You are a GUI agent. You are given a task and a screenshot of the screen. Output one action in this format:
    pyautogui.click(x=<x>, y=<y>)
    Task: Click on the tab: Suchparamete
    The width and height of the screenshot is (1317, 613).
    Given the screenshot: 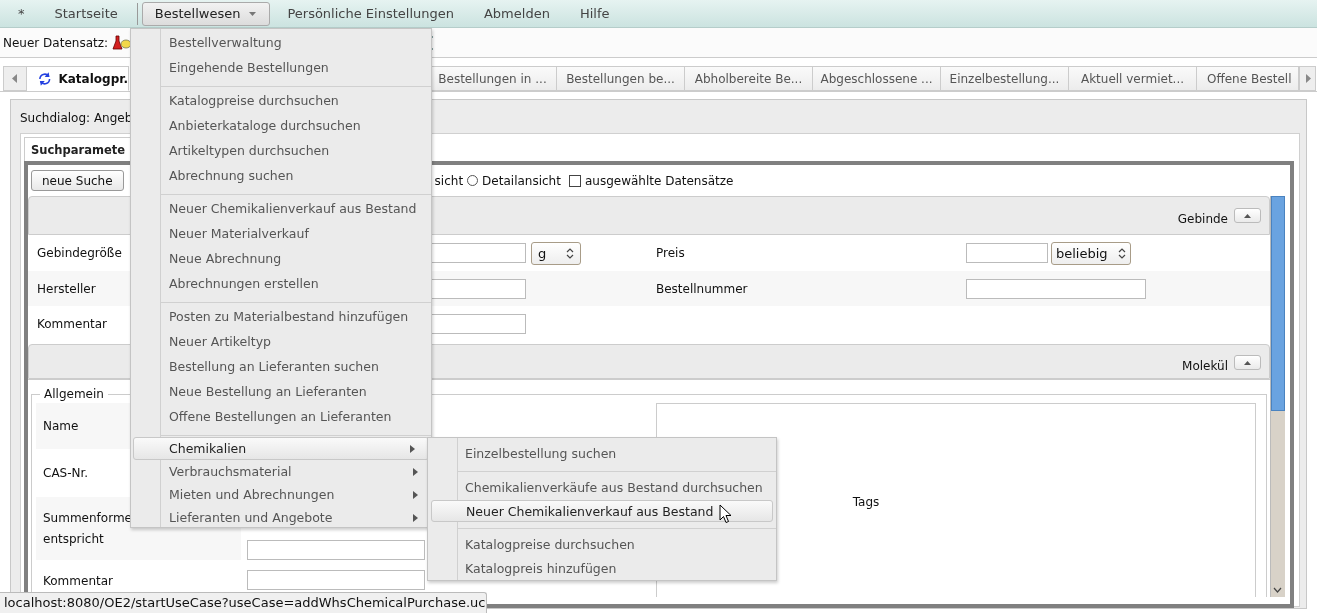 What is the action you would take?
    pyautogui.click(x=77, y=149)
    